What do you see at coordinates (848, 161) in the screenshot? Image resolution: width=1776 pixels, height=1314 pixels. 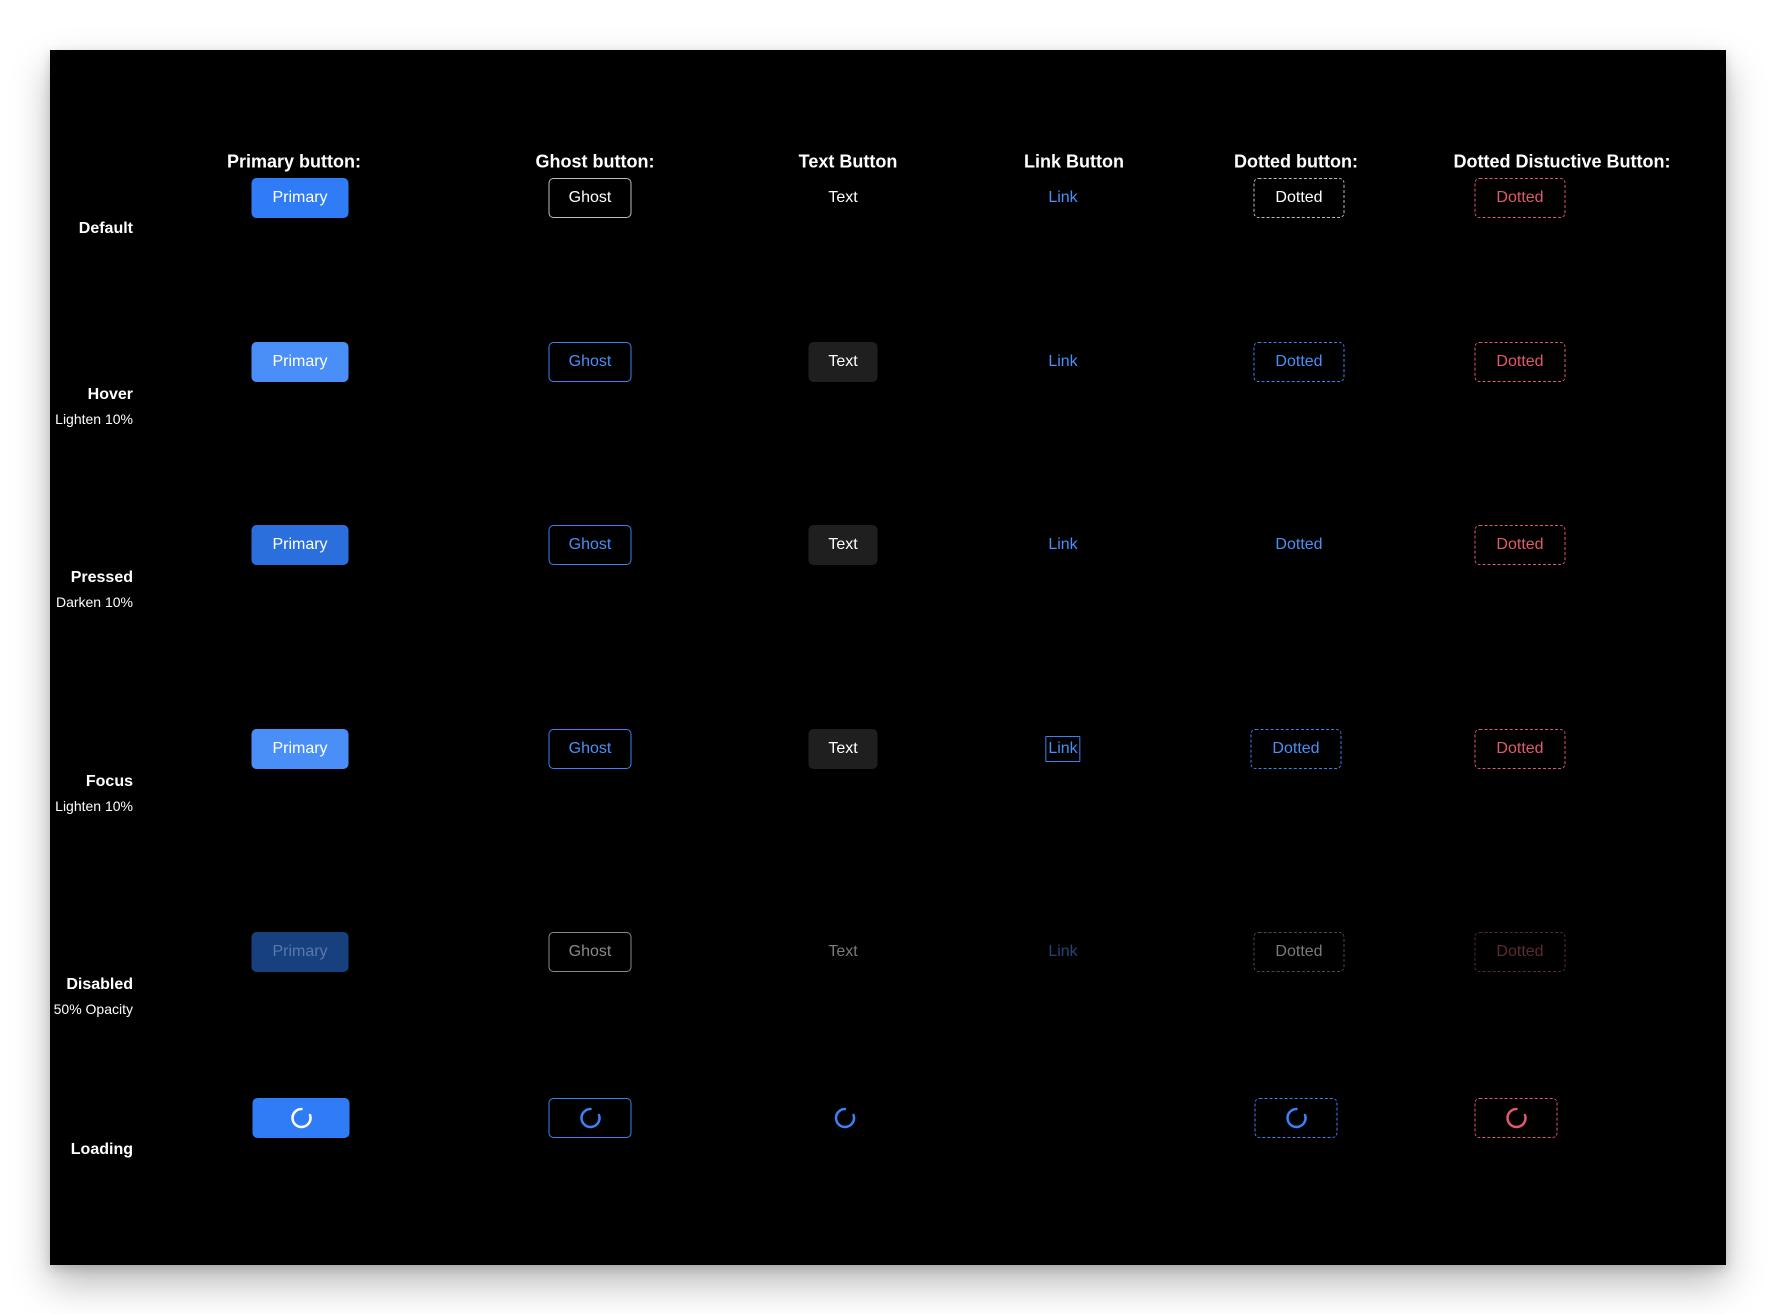 I see `column-header-text: Text Button` at bounding box center [848, 161].